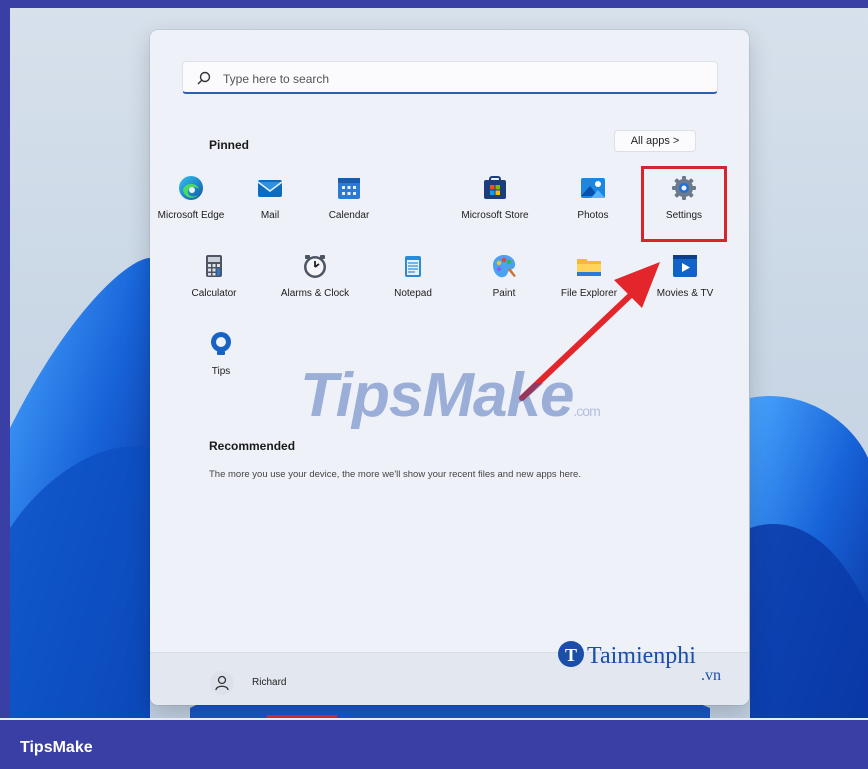  What do you see at coordinates (270, 215) in the screenshot?
I see `app-label: Mail` at bounding box center [270, 215].